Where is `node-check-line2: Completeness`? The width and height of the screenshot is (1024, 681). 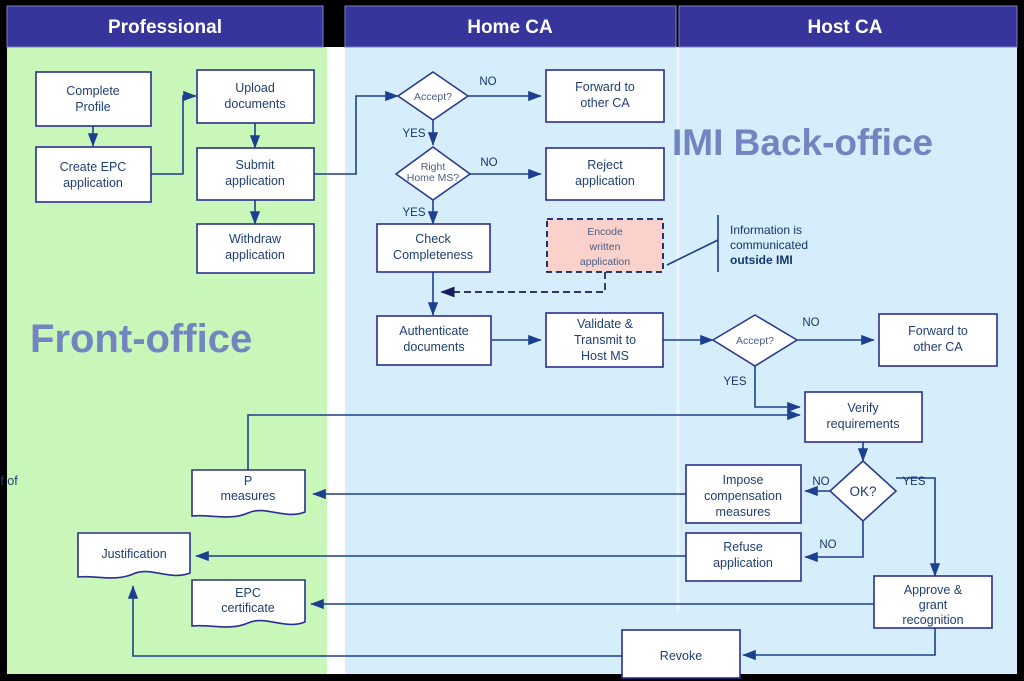 node-check-line2: Completeness is located at coordinates (433, 255).